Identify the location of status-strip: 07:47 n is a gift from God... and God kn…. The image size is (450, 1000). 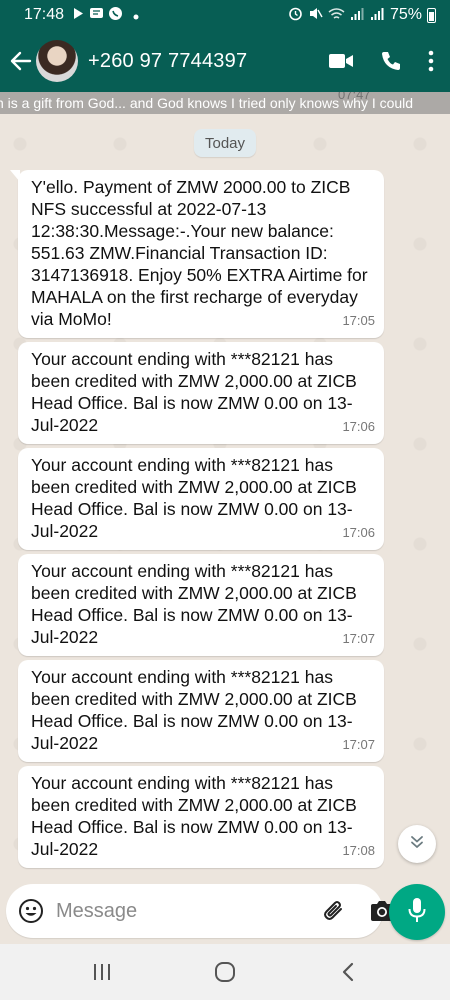
(225, 103).